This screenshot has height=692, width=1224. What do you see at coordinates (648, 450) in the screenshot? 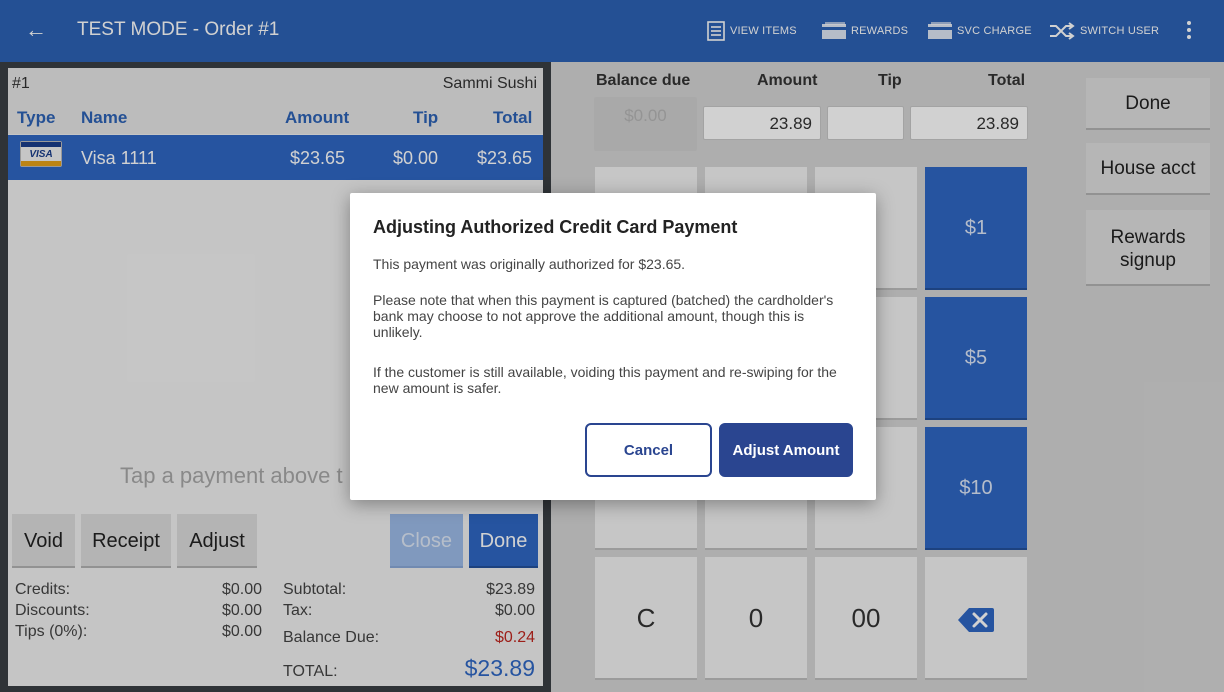
I see `cancel-button: Cancel` at bounding box center [648, 450].